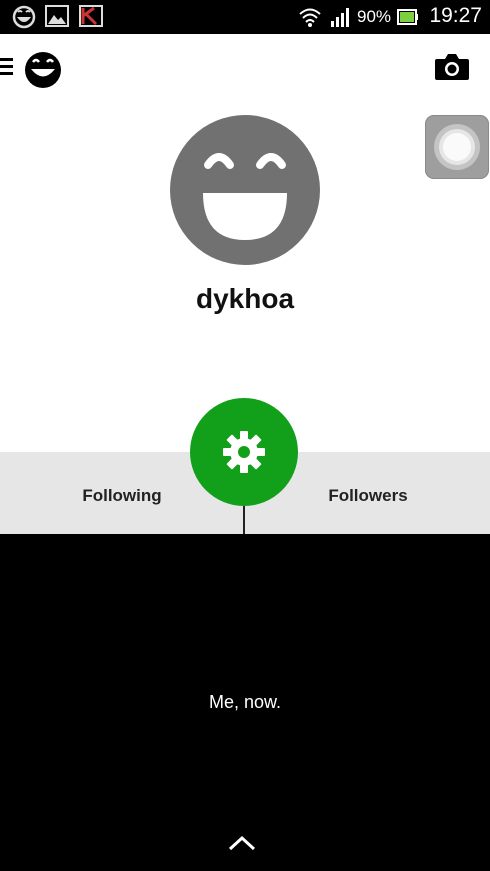 The width and height of the screenshot is (490, 871). Describe the element at coordinates (91, 16) in the screenshot. I see `antivirus-icon` at that location.